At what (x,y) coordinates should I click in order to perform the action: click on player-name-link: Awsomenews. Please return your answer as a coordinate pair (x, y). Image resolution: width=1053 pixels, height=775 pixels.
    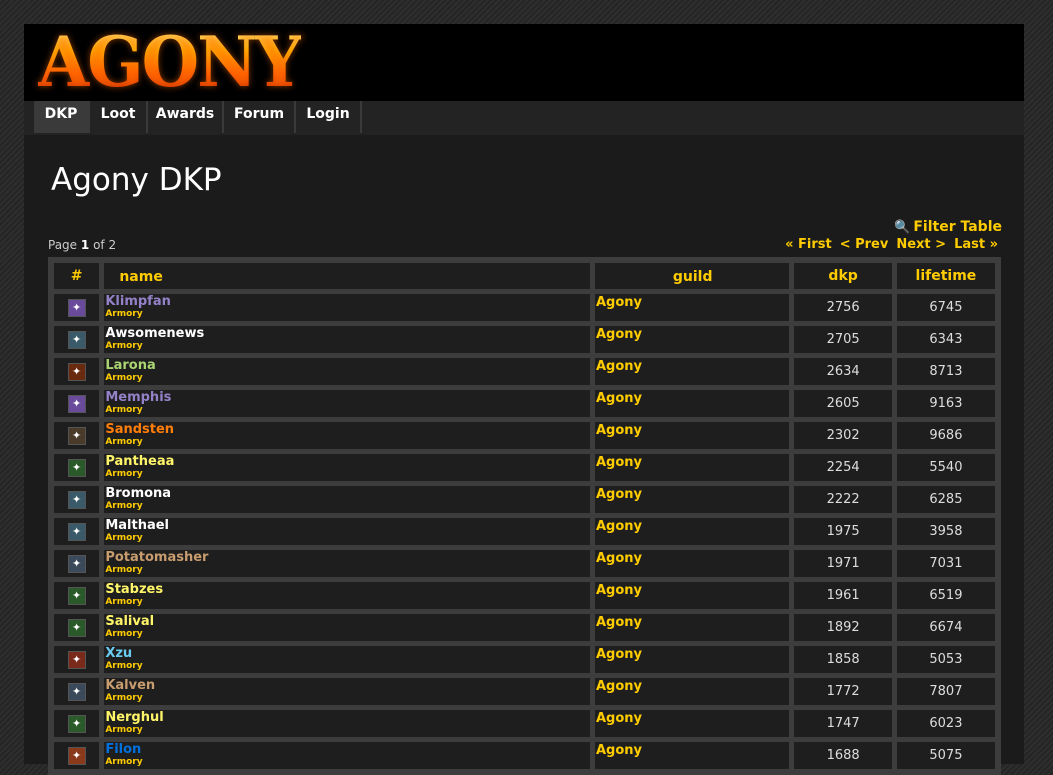
    Looking at the image, I should click on (347, 334).